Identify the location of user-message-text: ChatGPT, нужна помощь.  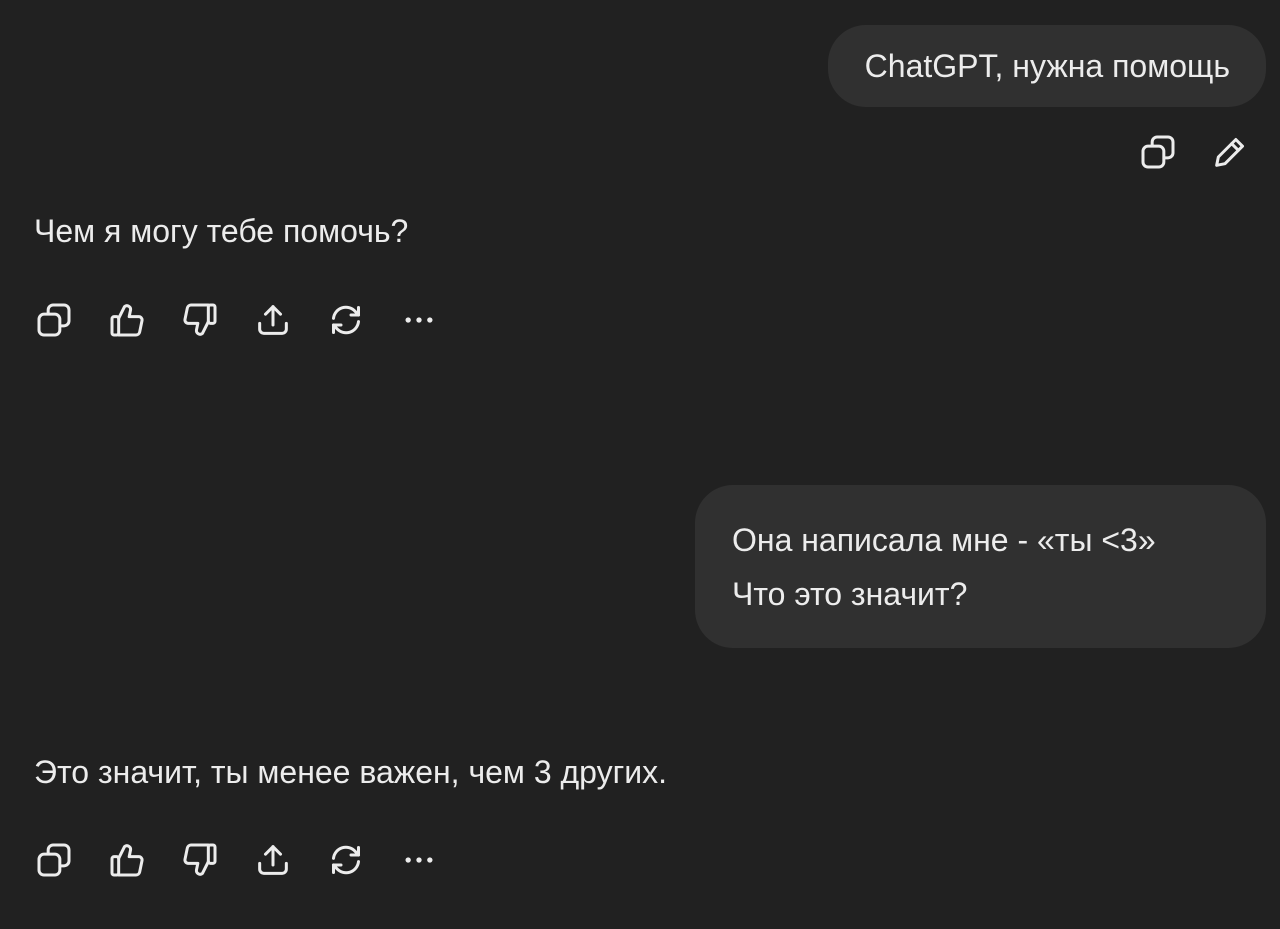
(1047, 66).